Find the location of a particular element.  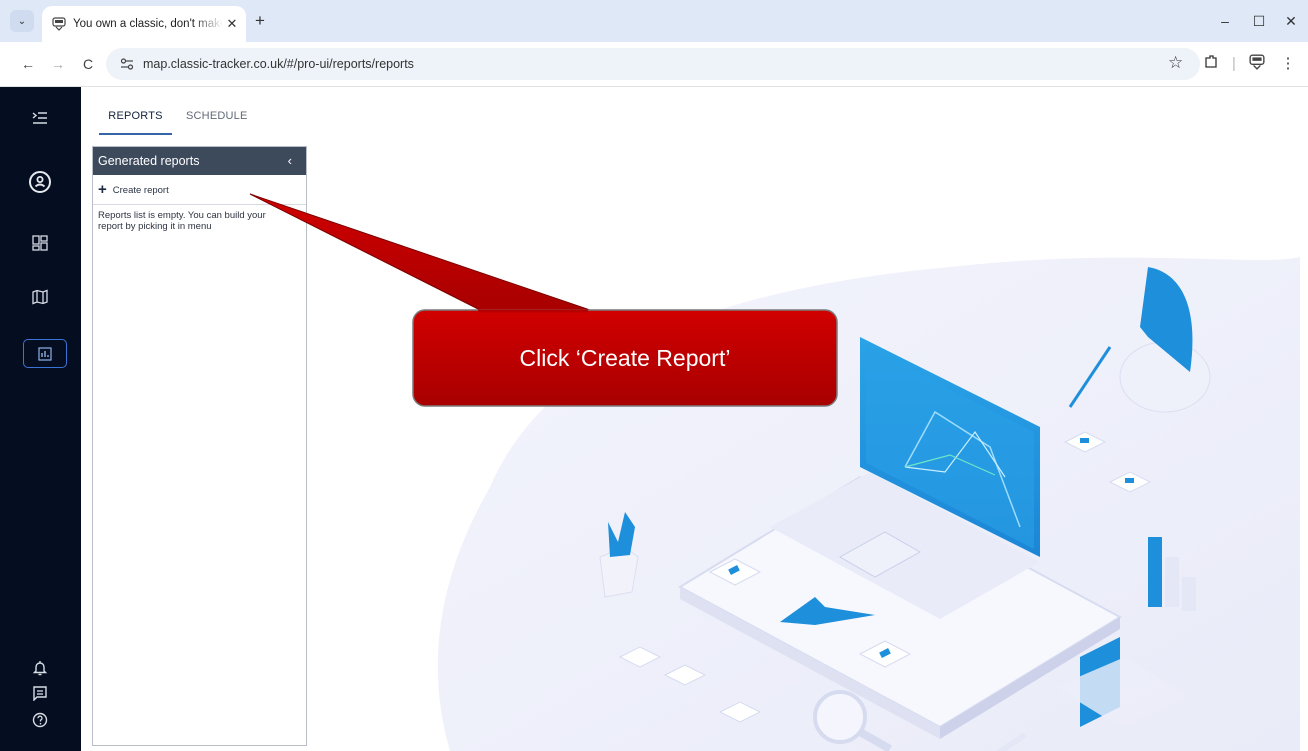

callout-annotation is located at coordinates (543, 300).